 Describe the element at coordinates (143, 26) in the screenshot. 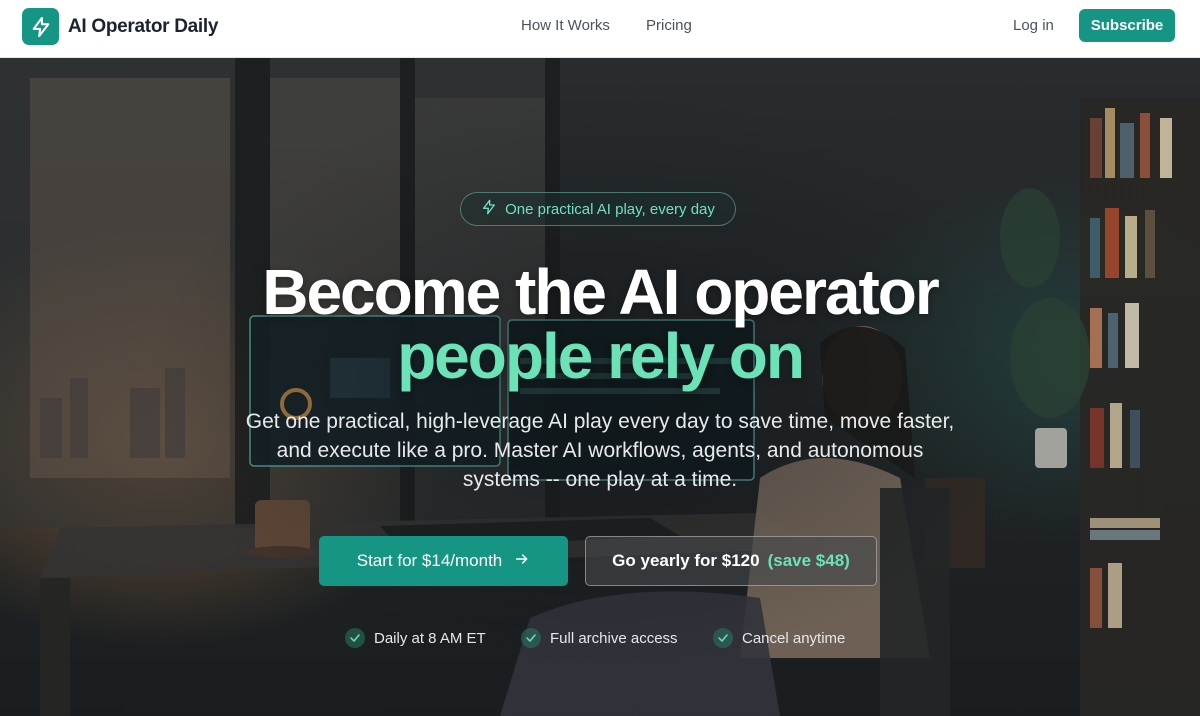

I see `brand-name: AI Operator Daily` at that location.